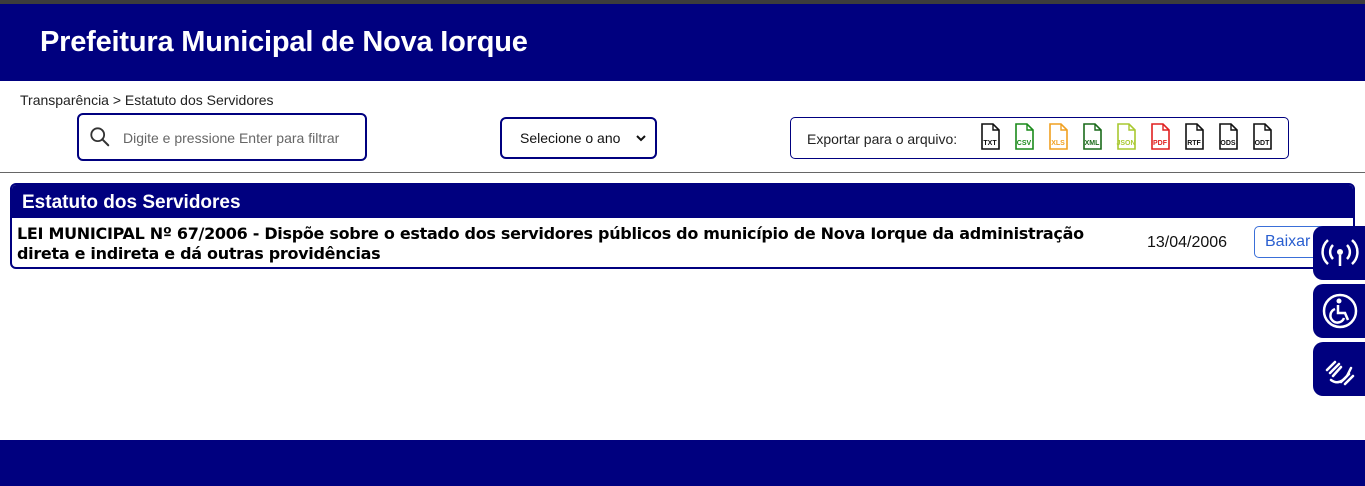  I want to click on search-input, so click(239, 138).